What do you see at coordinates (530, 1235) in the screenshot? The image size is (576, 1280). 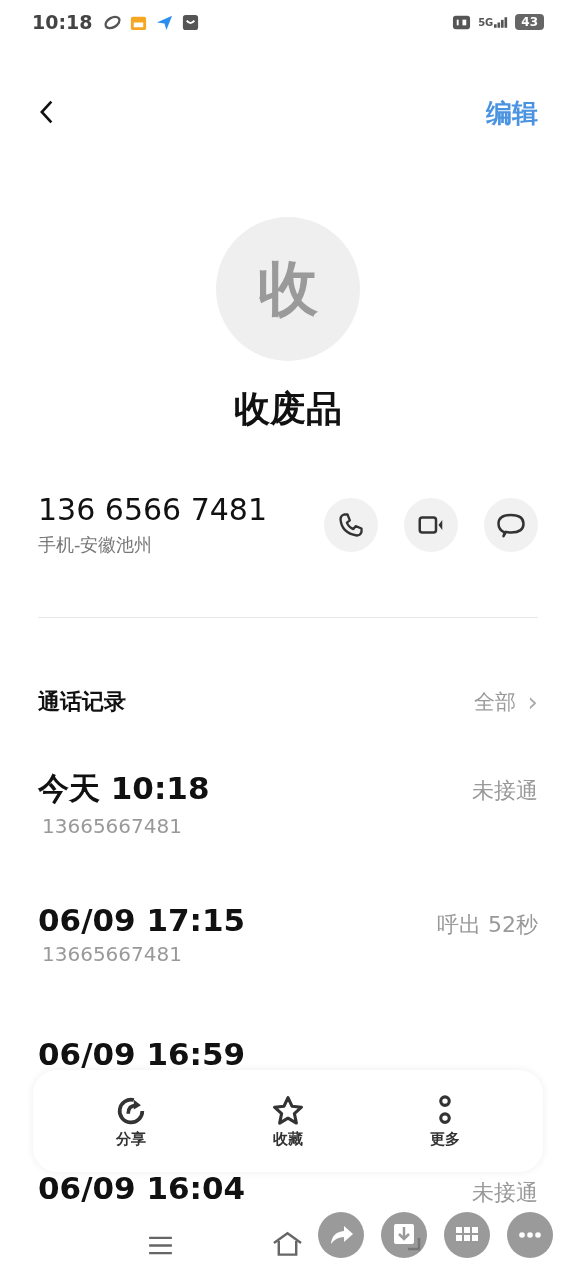 I see `more-icon` at bounding box center [530, 1235].